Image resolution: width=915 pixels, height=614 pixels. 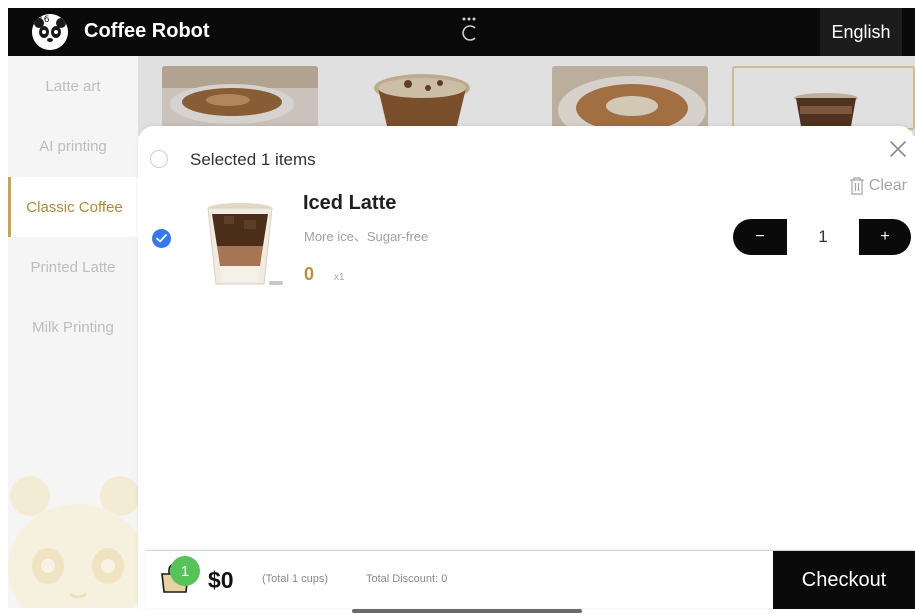 What do you see at coordinates (276, 283) in the screenshot?
I see `item-drag-handle` at bounding box center [276, 283].